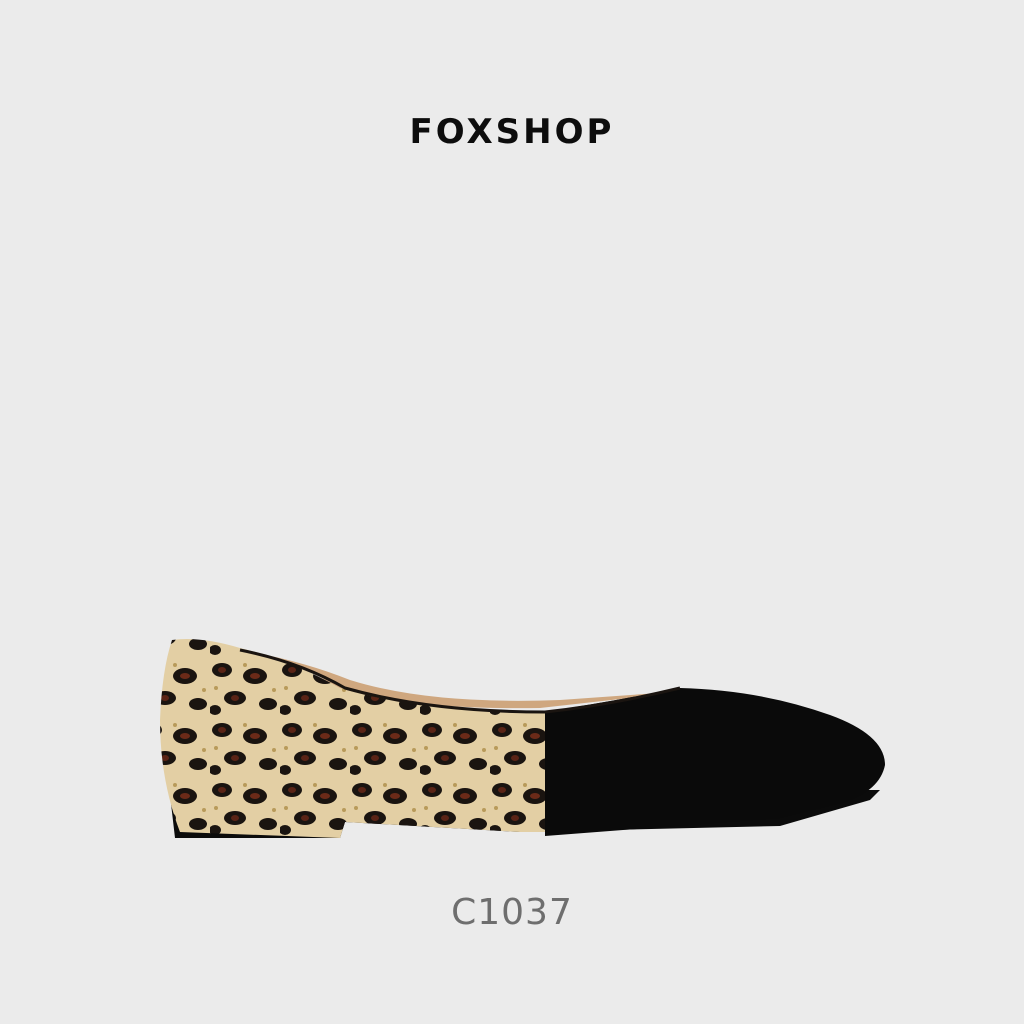 This screenshot has height=1024, width=1024. I want to click on brand-logo-text: FOXSHOP, so click(512, 132).